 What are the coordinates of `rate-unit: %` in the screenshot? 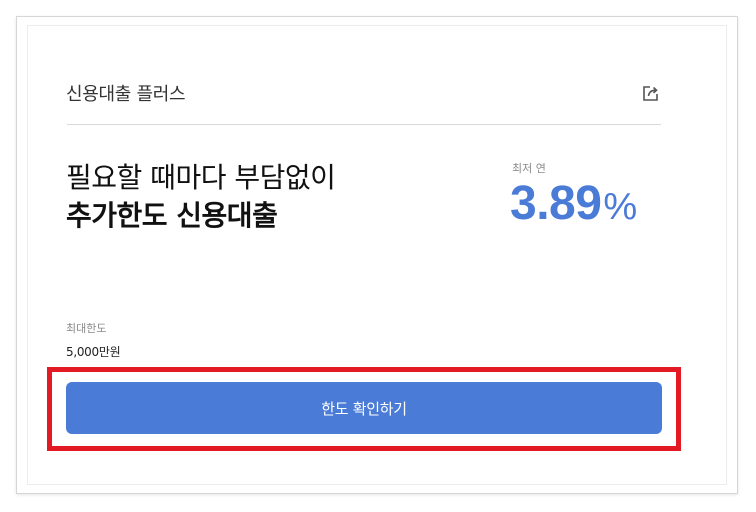 It's located at (620, 207).